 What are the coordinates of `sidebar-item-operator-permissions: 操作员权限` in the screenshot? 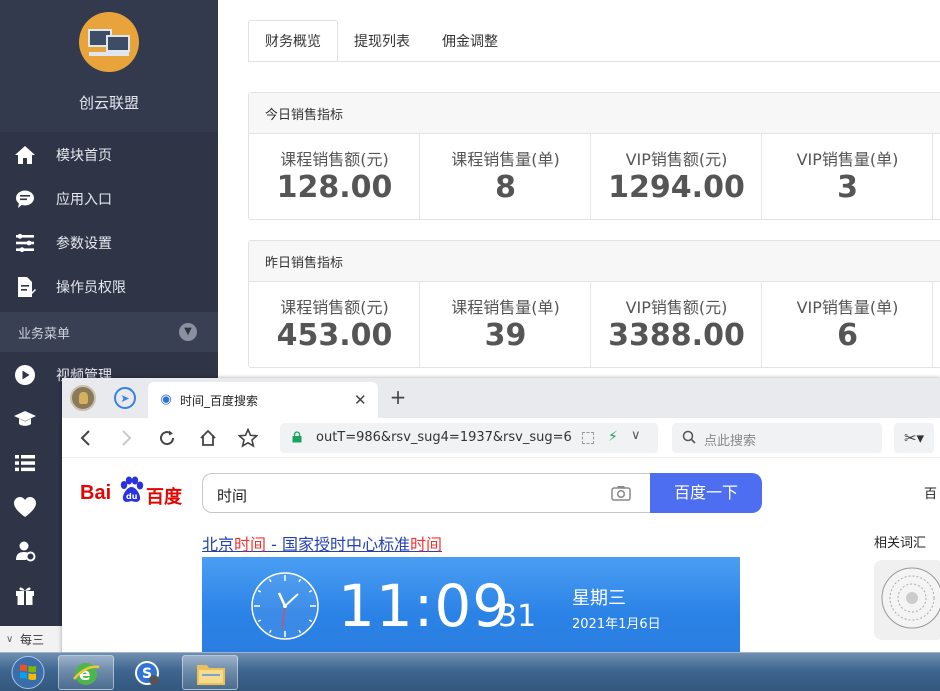 It's located at (109, 287).